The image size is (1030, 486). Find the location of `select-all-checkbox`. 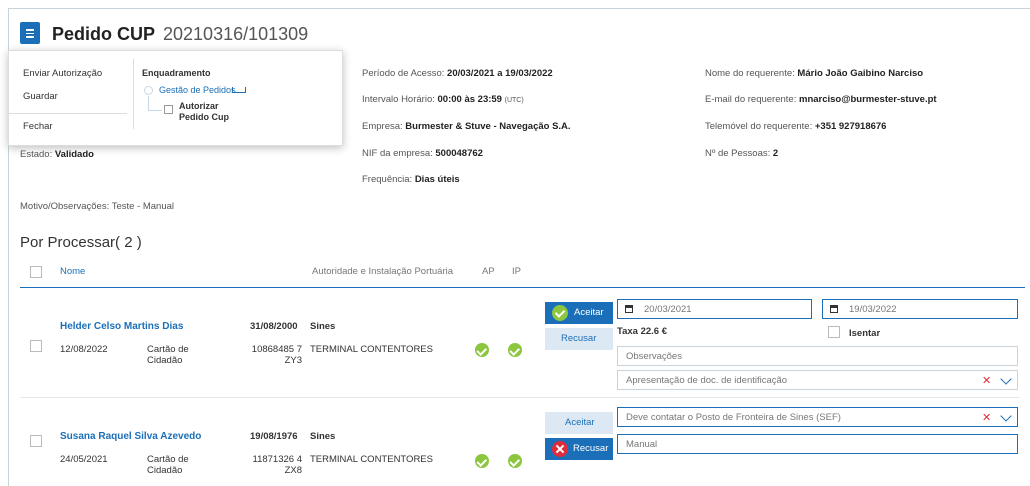

select-all-checkbox is located at coordinates (36, 272).